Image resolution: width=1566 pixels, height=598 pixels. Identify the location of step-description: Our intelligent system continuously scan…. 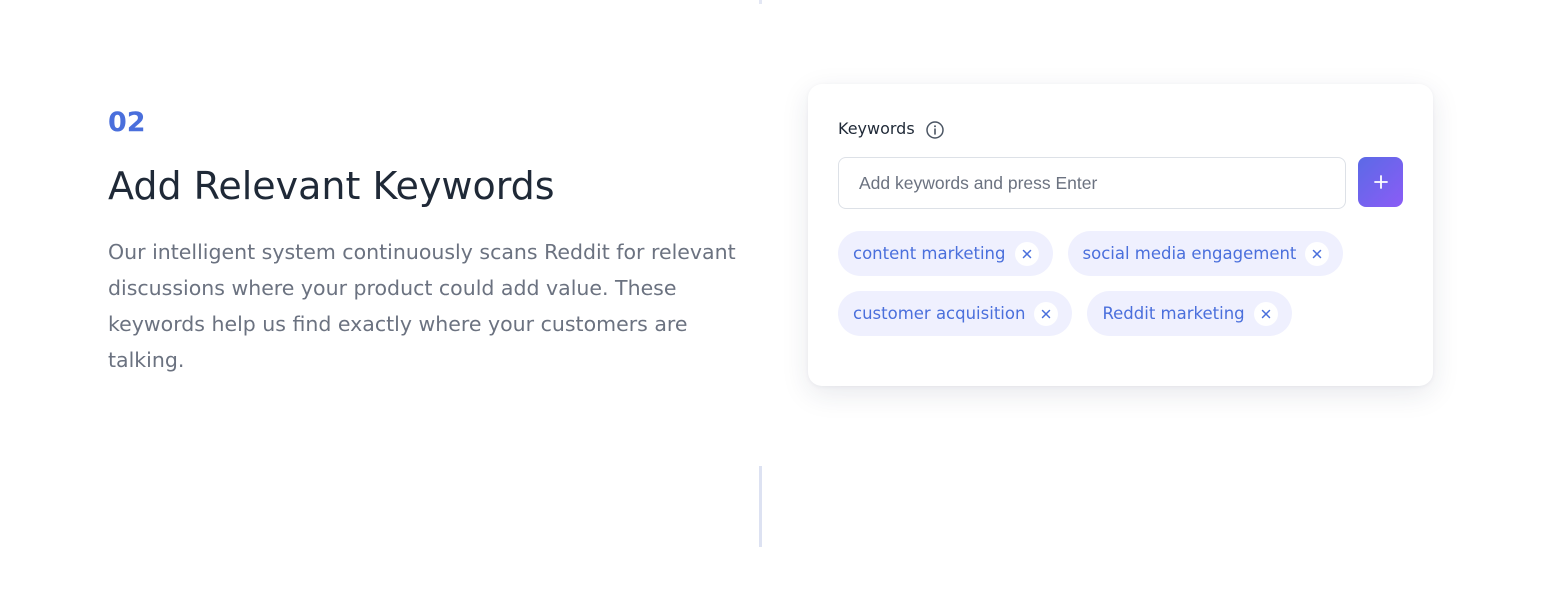
(422, 306).